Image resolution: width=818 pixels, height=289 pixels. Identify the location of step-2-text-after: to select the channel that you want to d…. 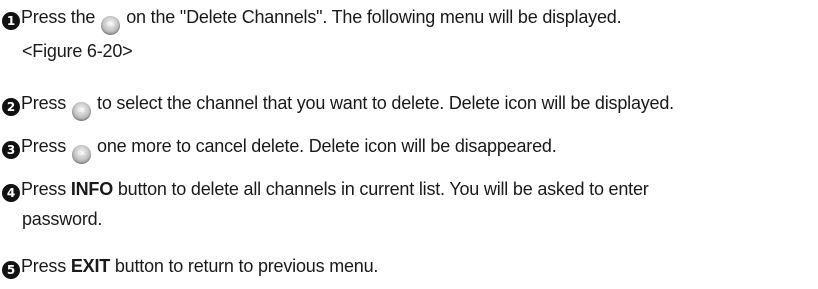
(385, 103).